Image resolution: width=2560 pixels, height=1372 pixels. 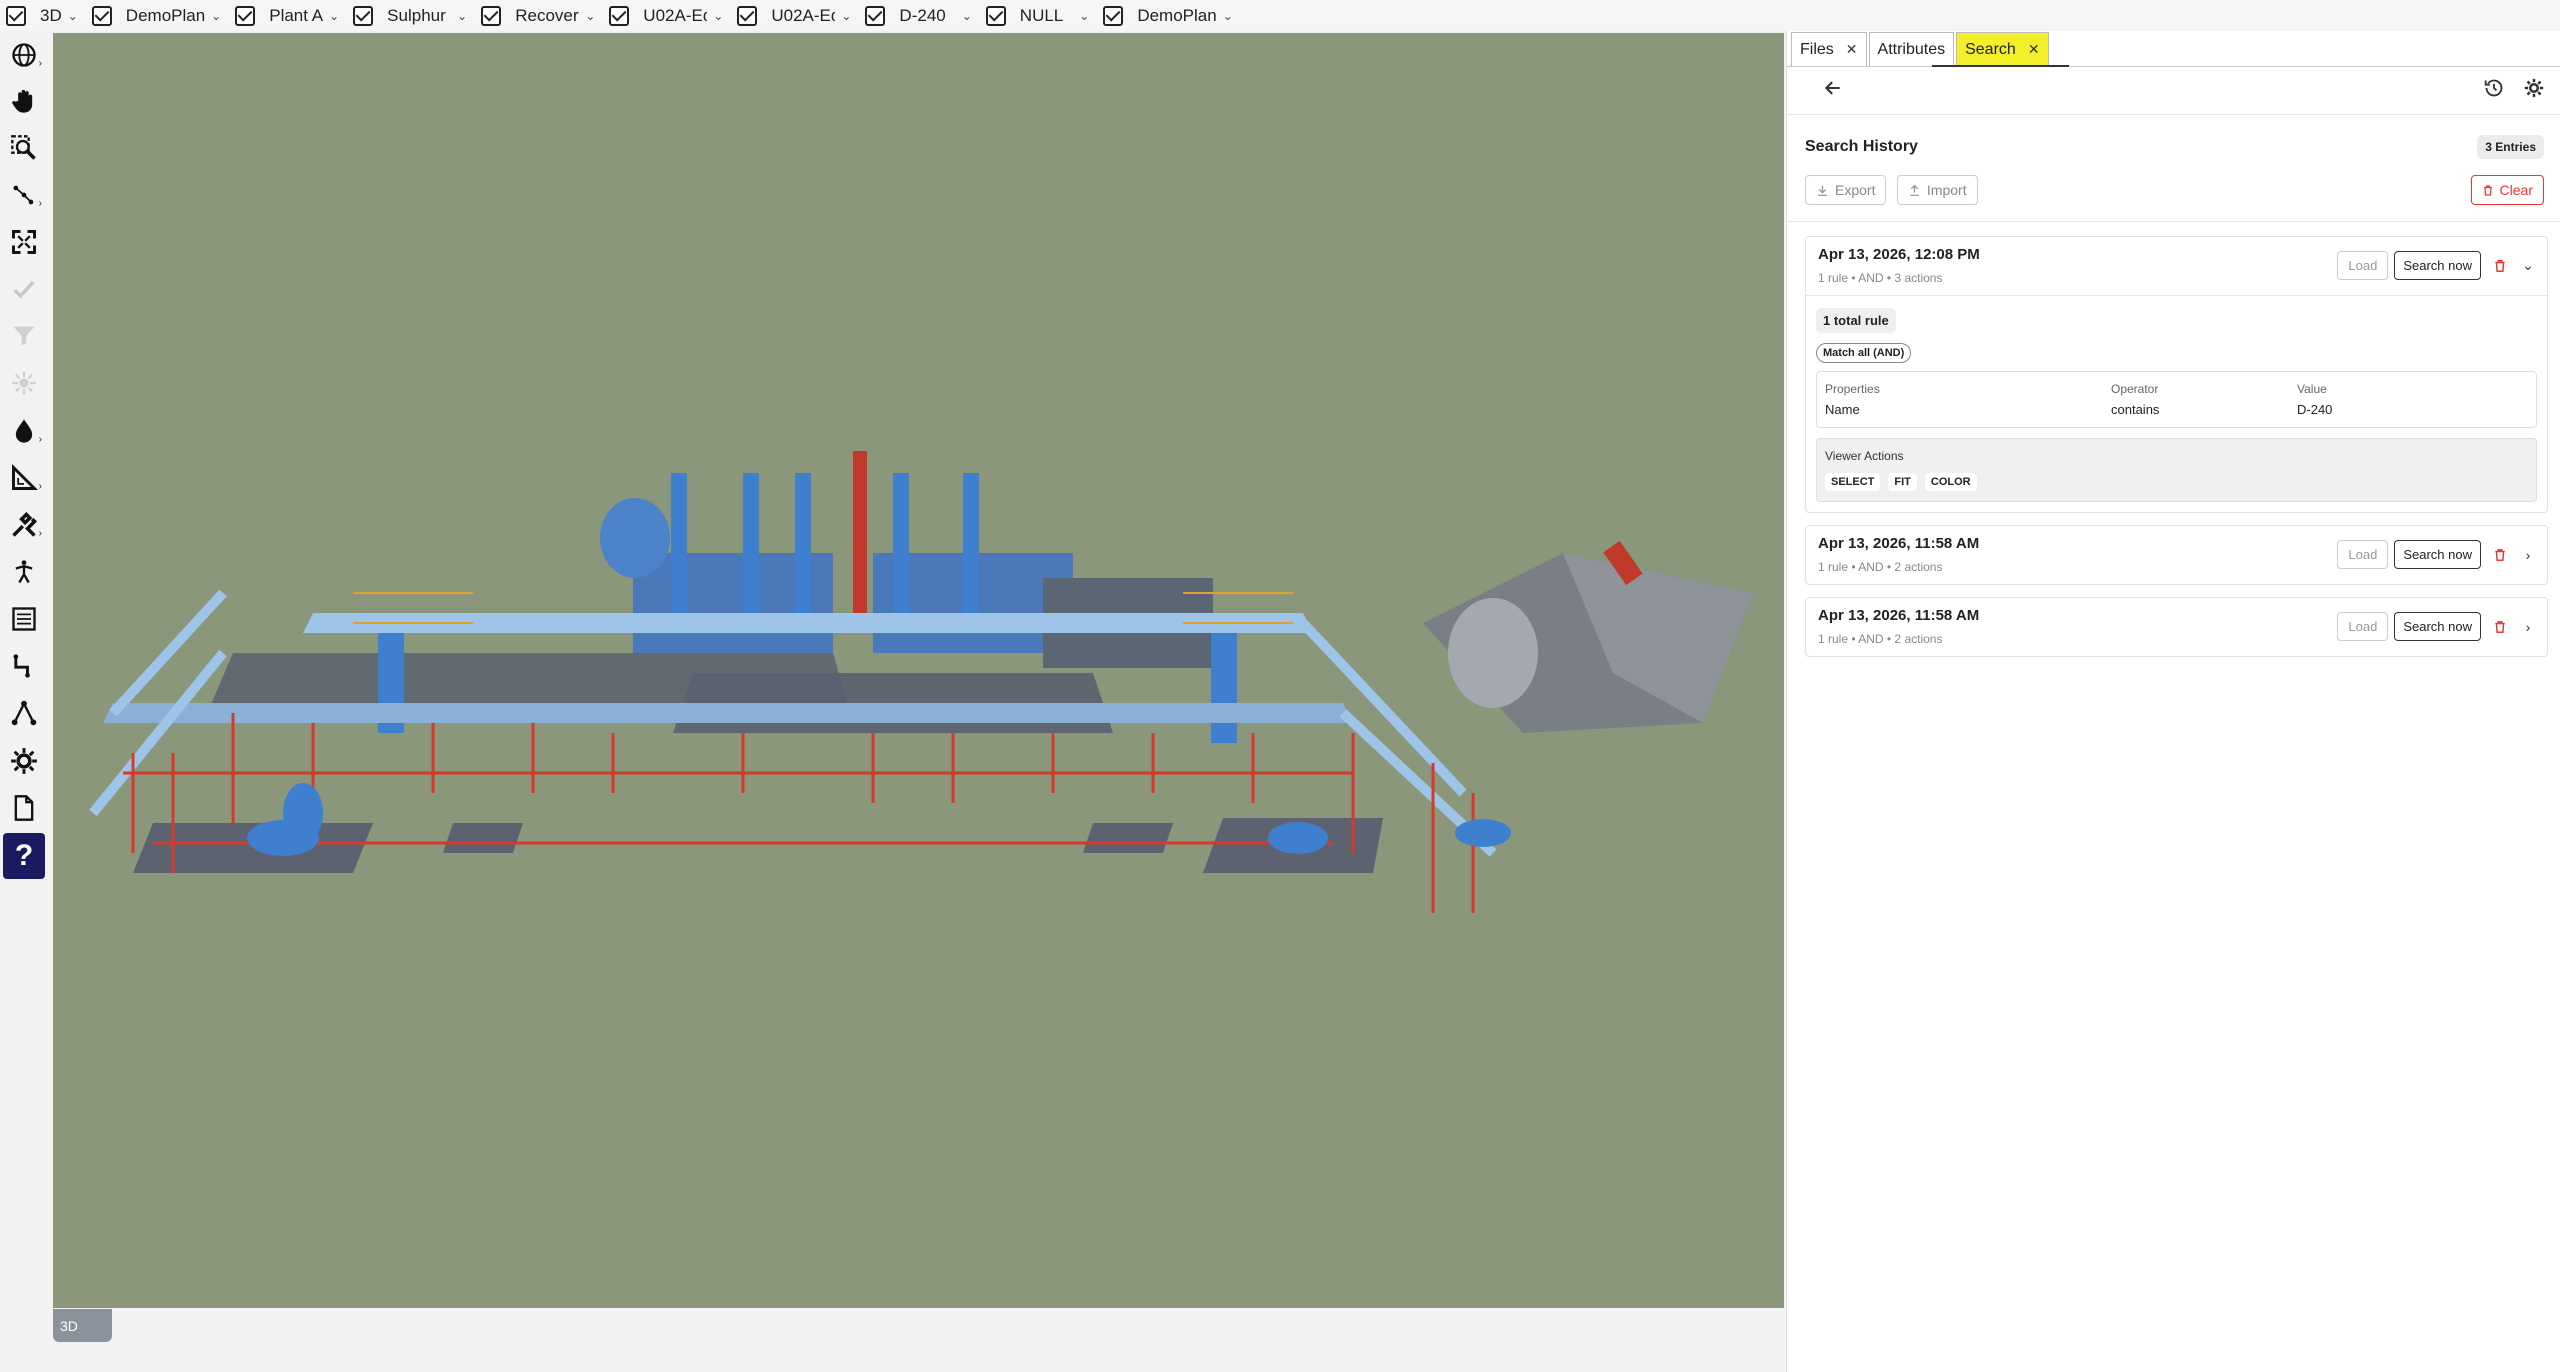 I want to click on breadcrumb-item: U02A-Equ⌄, so click(x=794, y=15).